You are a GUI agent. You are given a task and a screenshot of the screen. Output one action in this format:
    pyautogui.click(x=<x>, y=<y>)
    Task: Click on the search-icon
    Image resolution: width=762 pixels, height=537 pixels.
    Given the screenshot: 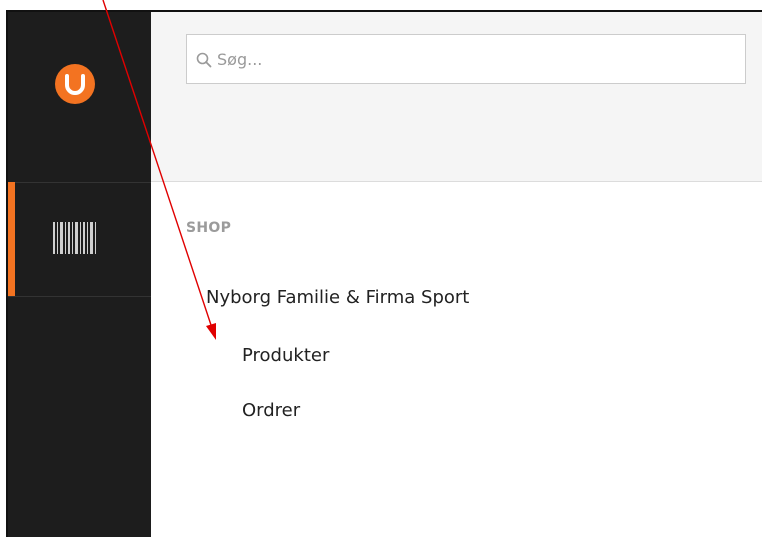 What is the action you would take?
    pyautogui.click(x=204, y=60)
    